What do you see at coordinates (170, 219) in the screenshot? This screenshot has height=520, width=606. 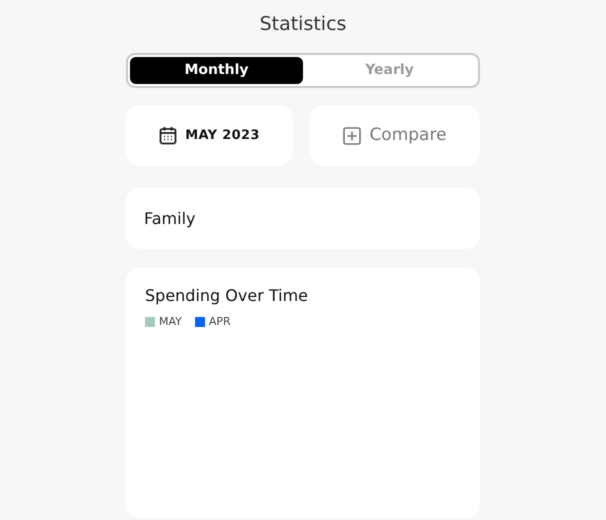 I see `group-name: Family` at bounding box center [170, 219].